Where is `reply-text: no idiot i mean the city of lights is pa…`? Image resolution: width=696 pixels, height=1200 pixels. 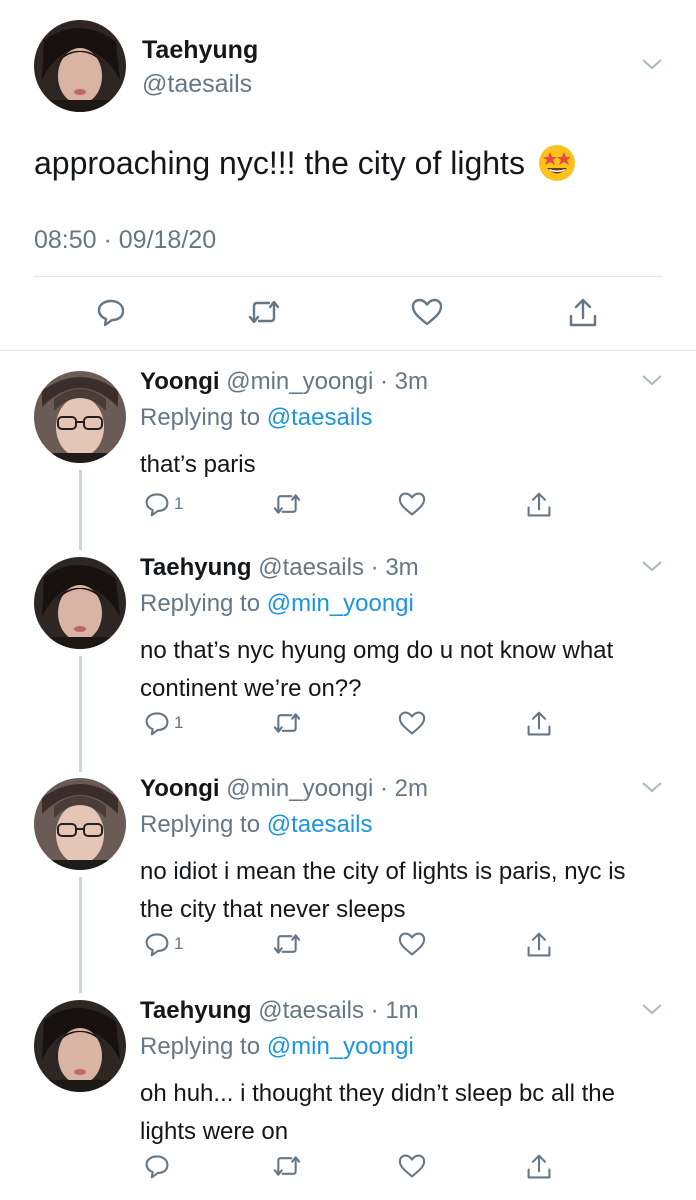
reply-text: no idiot i mean the city of lights is pa… is located at coordinates (383, 890).